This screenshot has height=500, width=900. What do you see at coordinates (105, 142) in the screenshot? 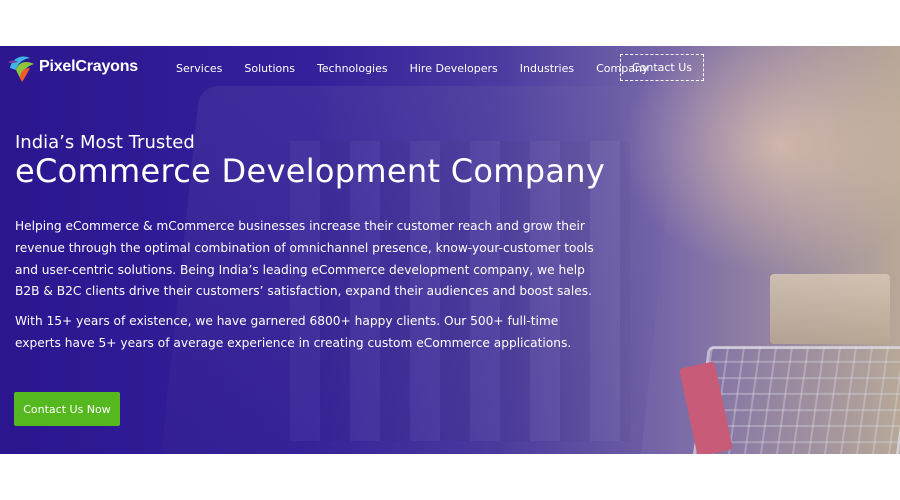
I see `hero-subtitle: India’s Most Trusted` at bounding box center [105, 142].